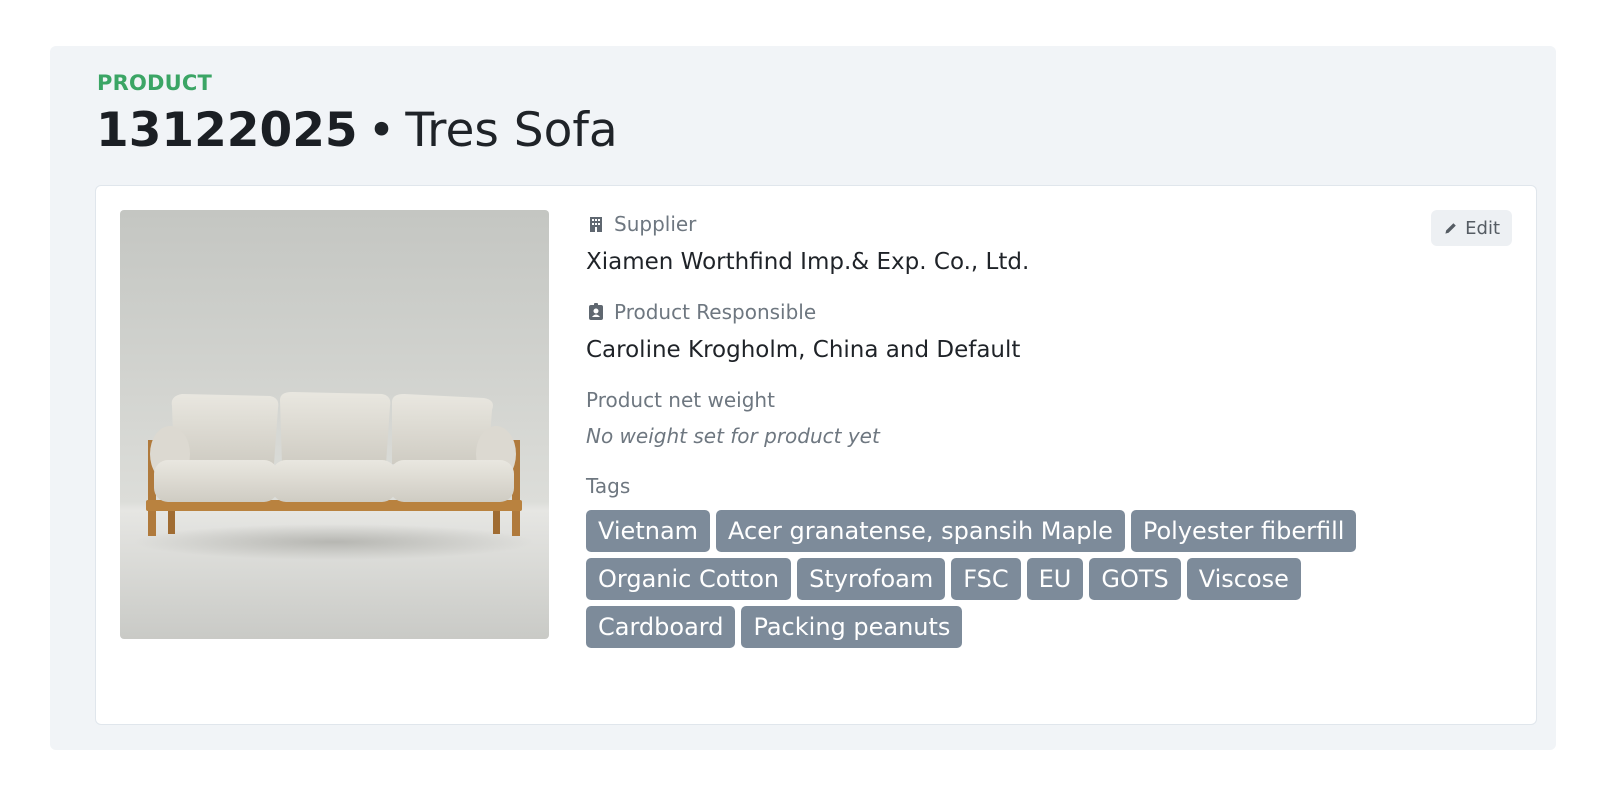 This screenshot has width=1600, height=800. Describe the element at coordinates (511, 130) in the screenshot. I see `product-name: Tres Sofa` at that location.